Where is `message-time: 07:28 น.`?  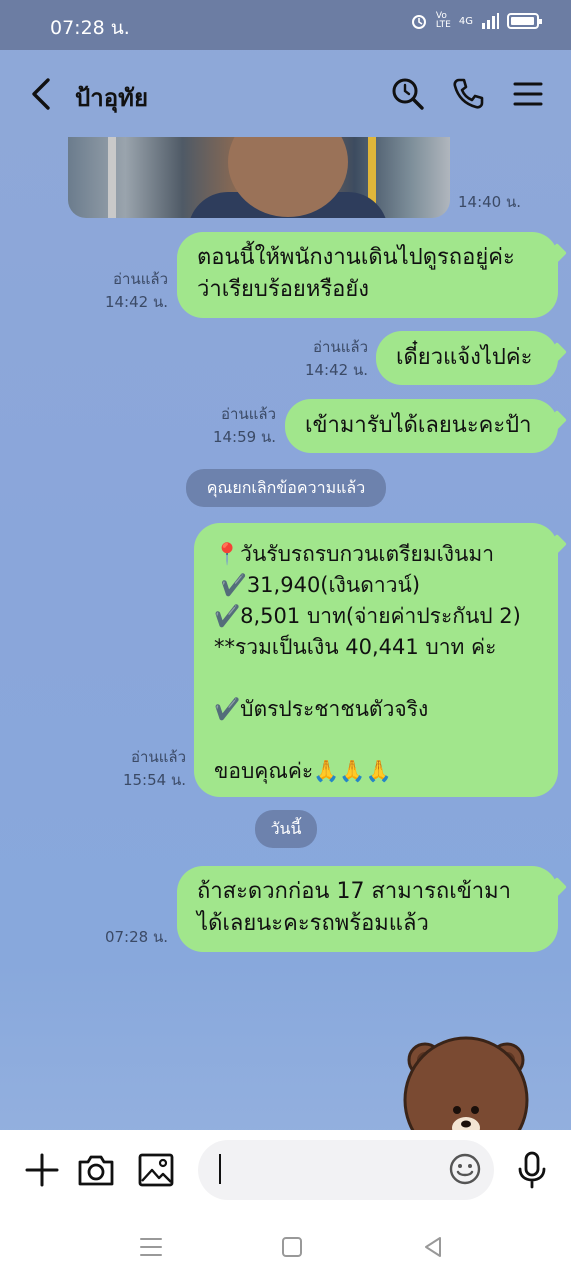
message-time: 07:28 น. is located at coordinates (136, 937).